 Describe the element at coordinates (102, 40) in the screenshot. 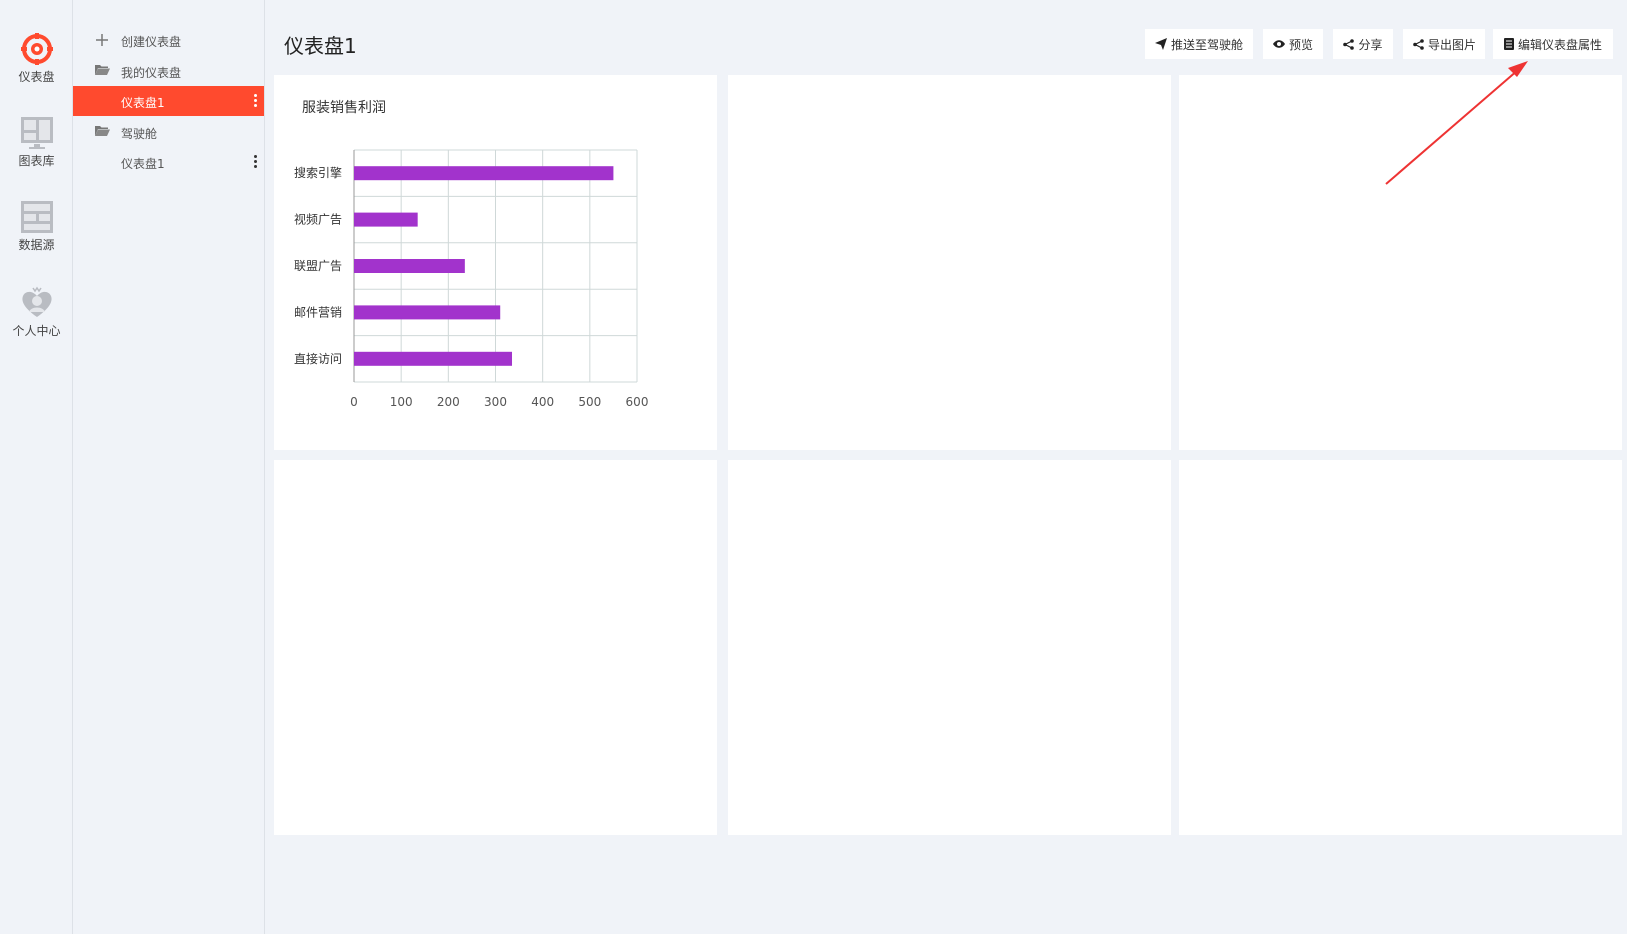

I see `plus-icon` at that location.